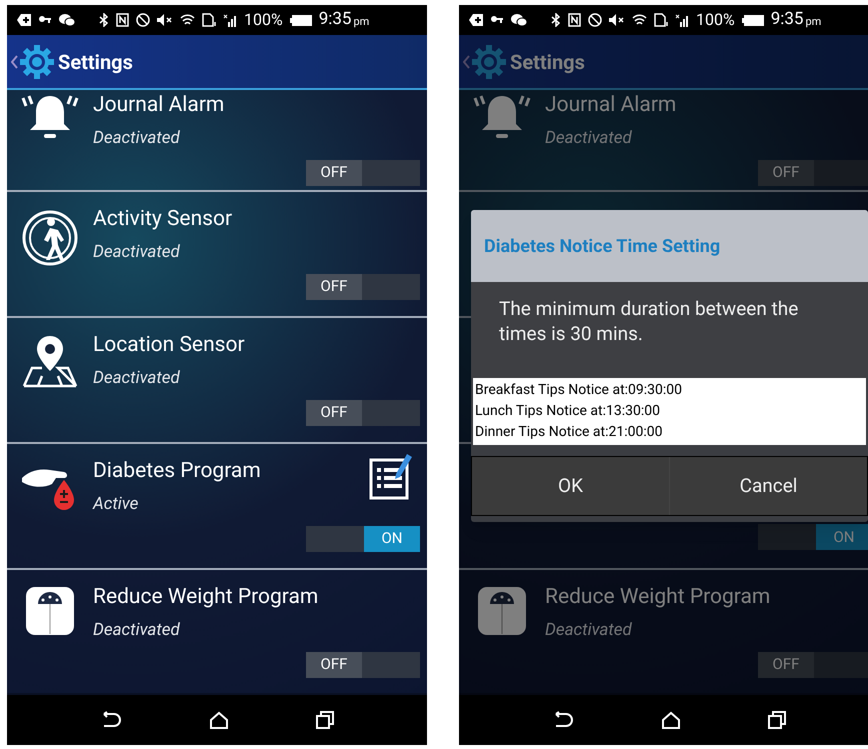 The width and height of the screenshot is (868, 749). Describe the element at coordinates (577, 390) in the screenshot. I see `notice-time-item: Breakfast Tips Notice at:09:30:00` at that location.